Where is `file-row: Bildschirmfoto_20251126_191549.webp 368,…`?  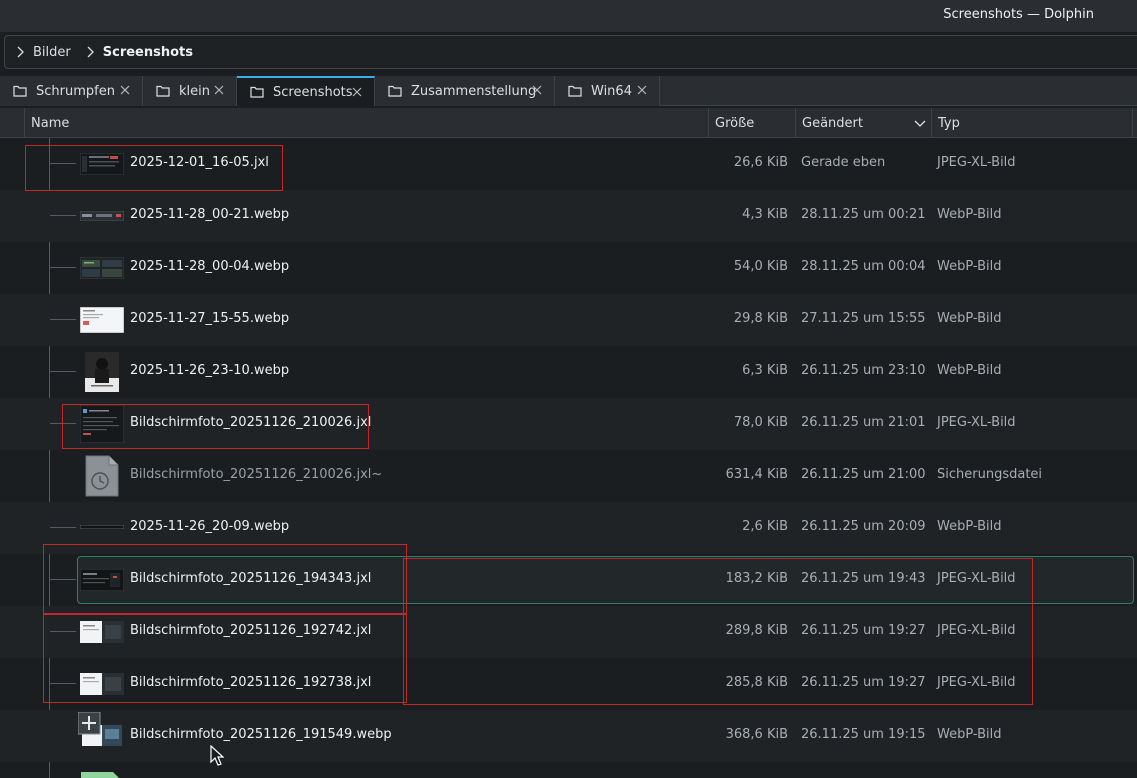
file-row: Bildschirmfoto_20251126_191549.webp 368,… is located at coordinates (568, 736).